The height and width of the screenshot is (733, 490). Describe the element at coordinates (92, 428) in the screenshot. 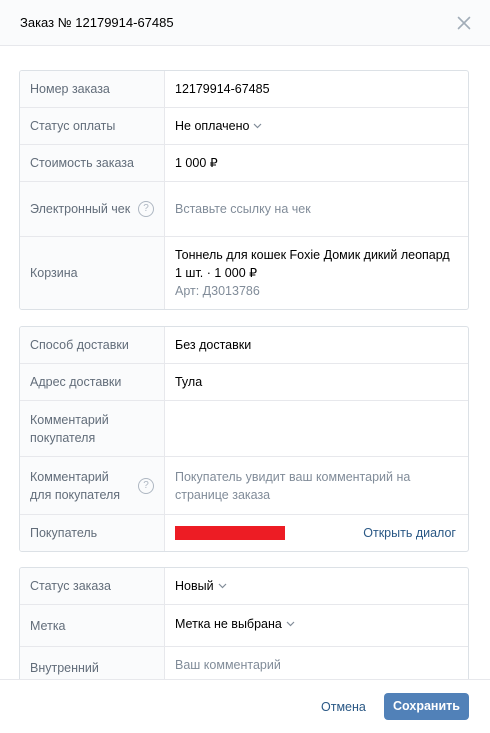

I see `buyer-comment-label: Комментарий покупателя` at that location.